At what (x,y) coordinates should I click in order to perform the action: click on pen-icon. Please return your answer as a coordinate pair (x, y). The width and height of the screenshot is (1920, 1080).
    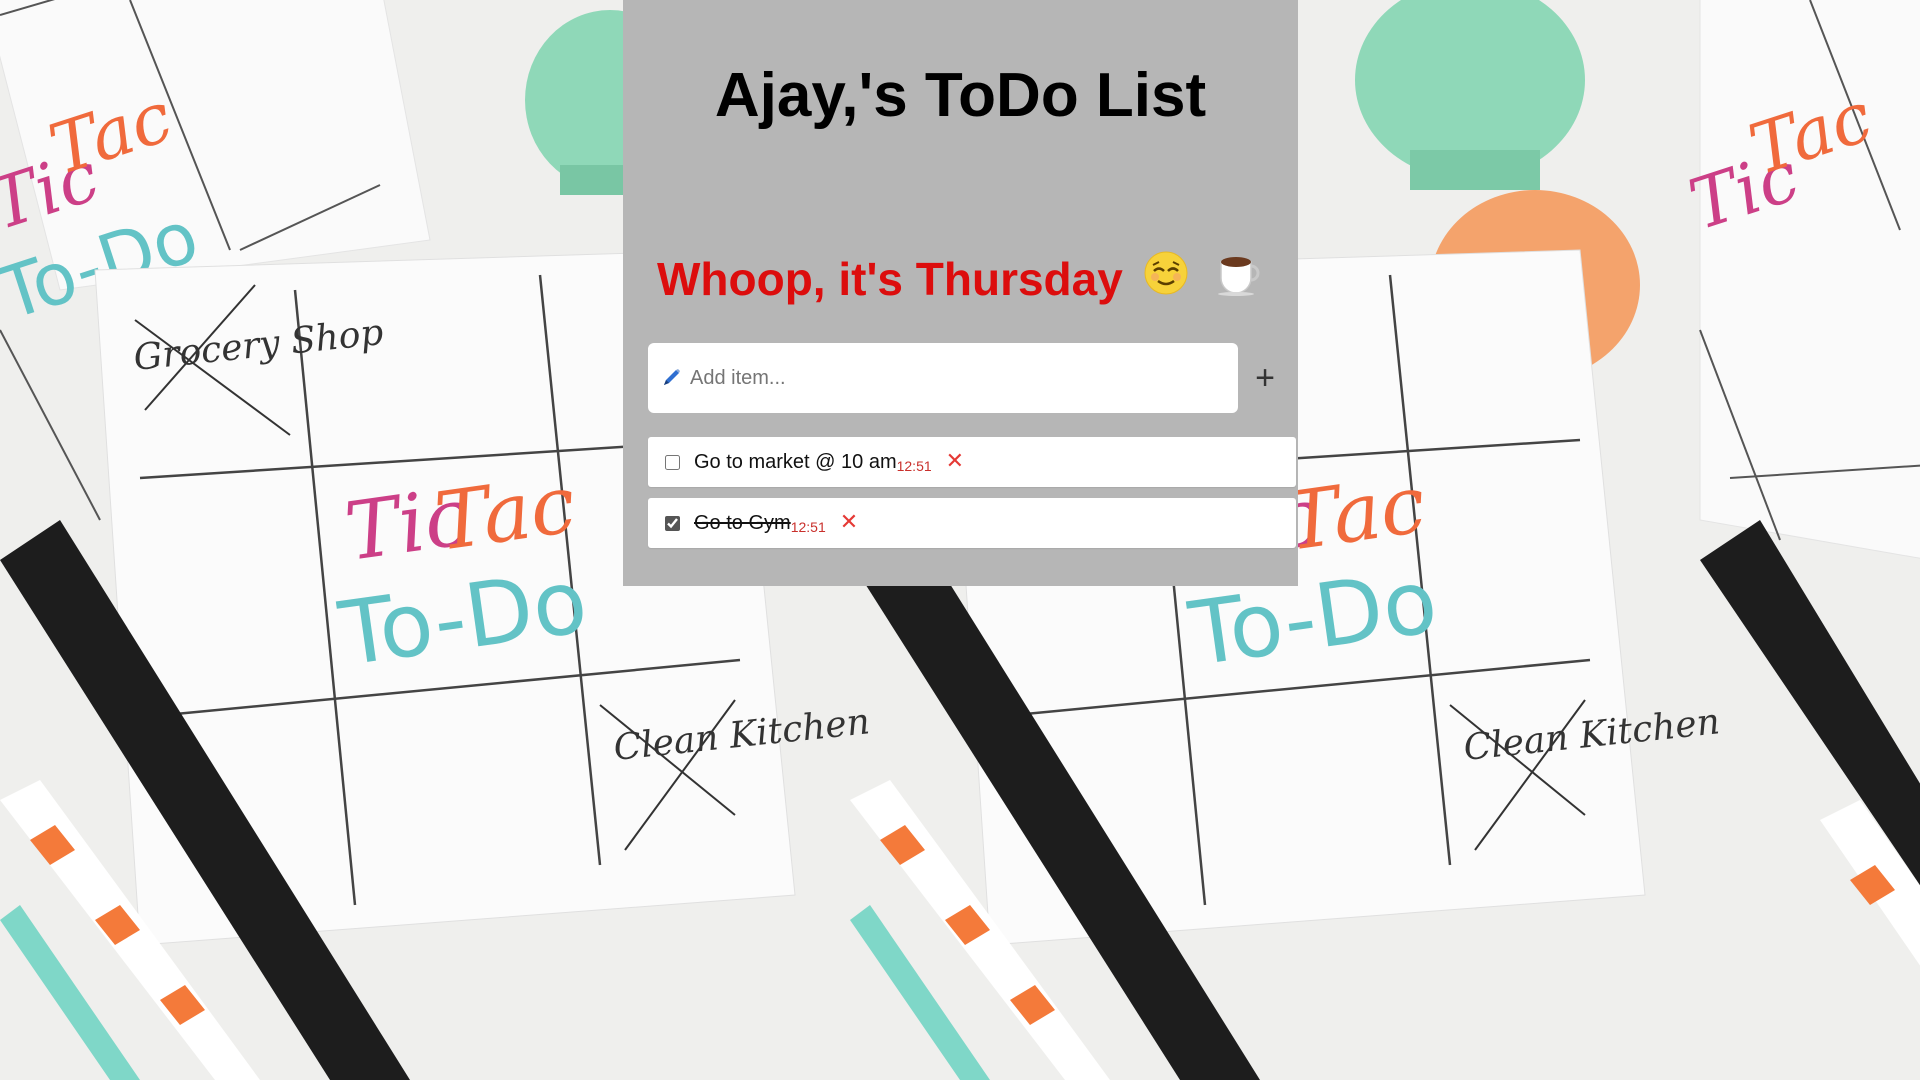
    Looking at the image, I should click on (671, 378).